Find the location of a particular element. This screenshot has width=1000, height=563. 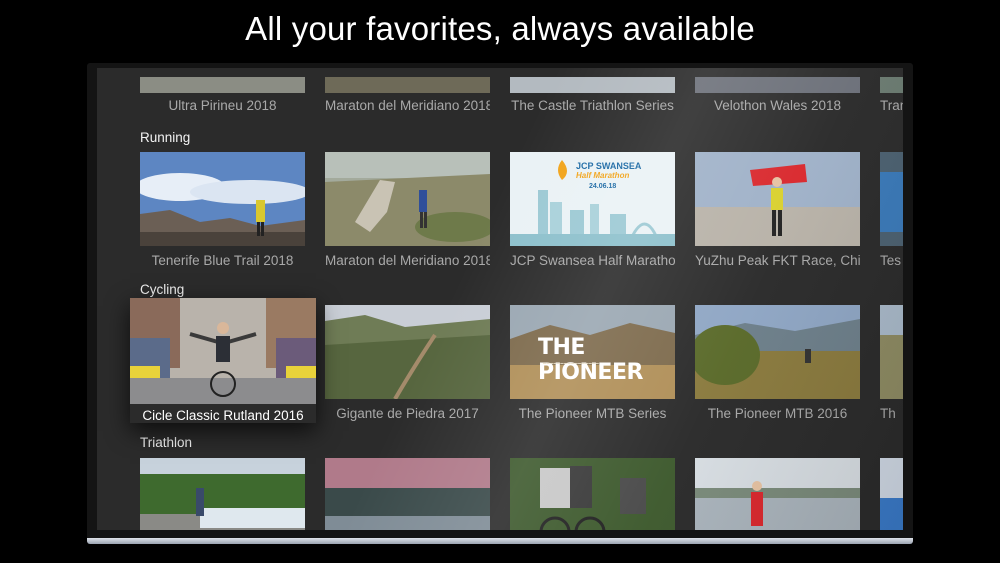

tile-caption: Gigante de Piedra 2017 is located at coordinates (407, 413).